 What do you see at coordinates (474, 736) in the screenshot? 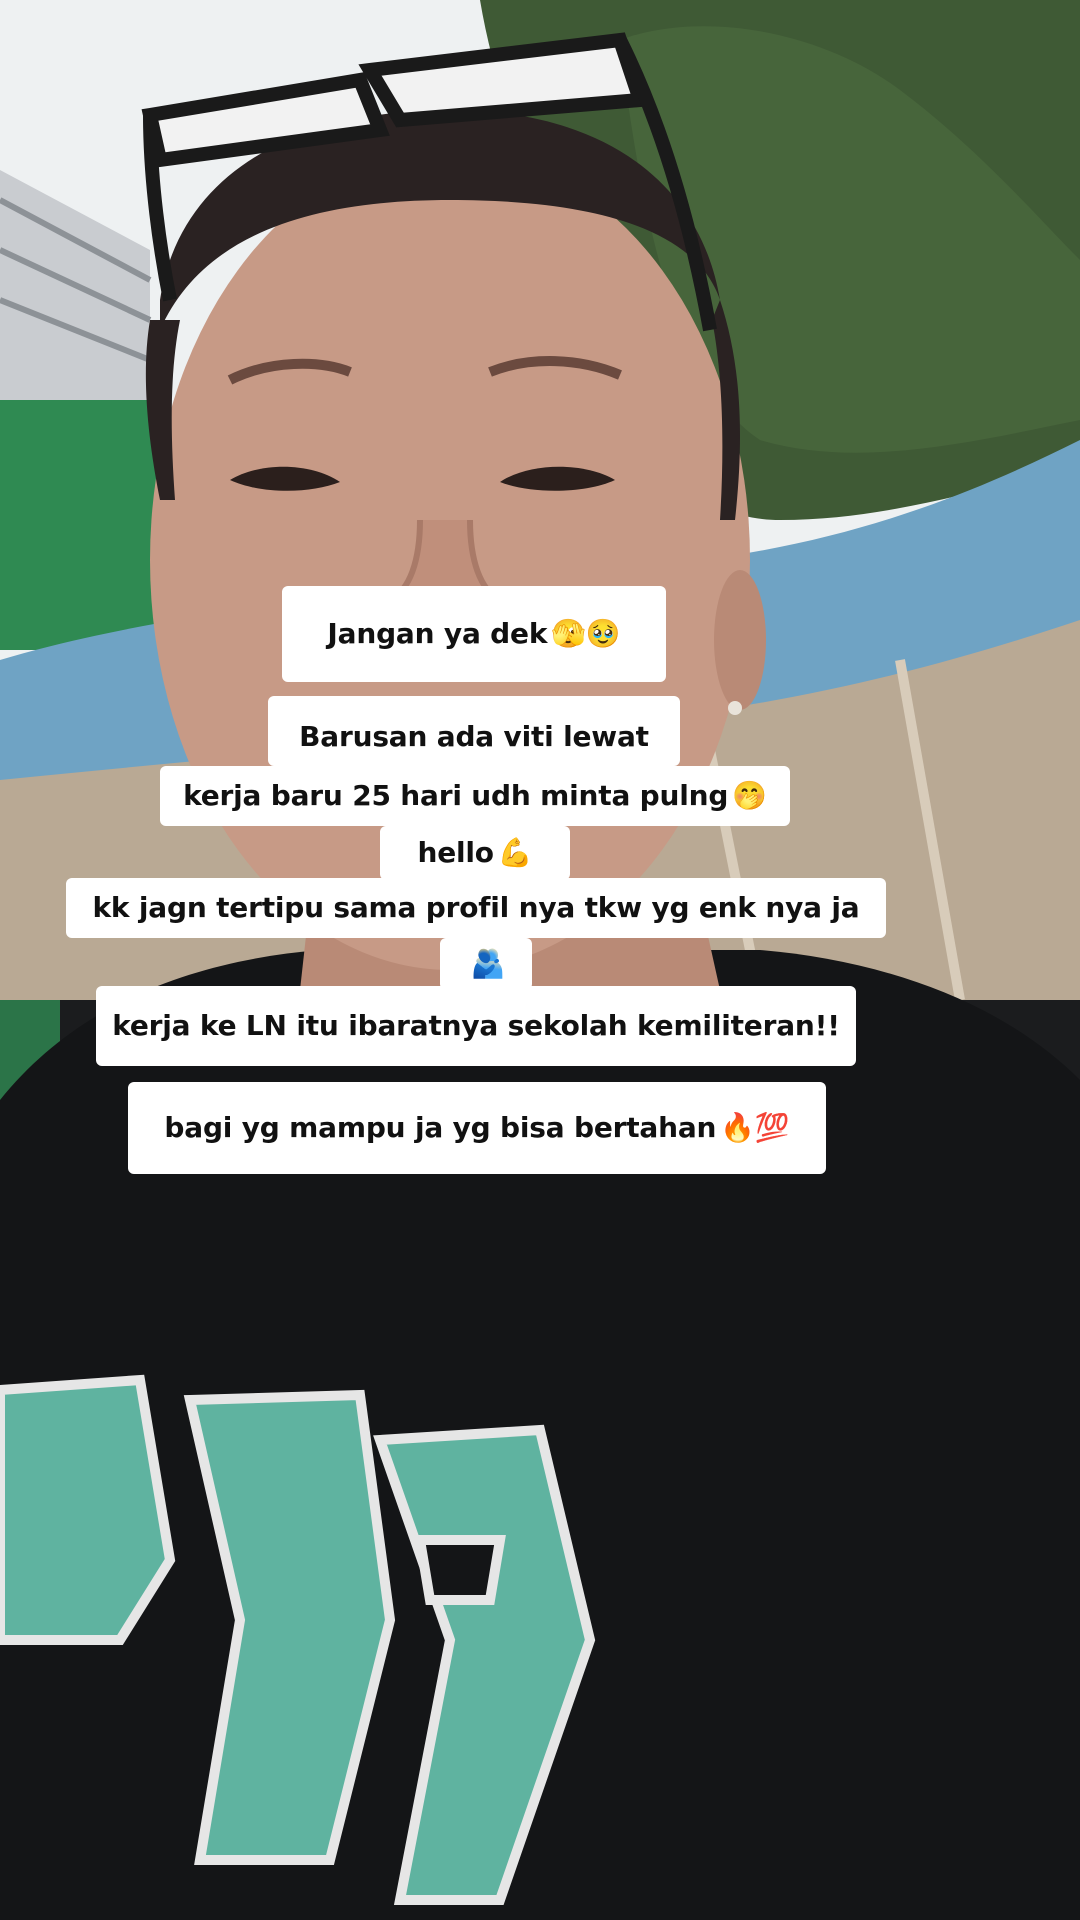
I see `caption-text: Barusan ada viti lewat` at bounding box center [474, 736].